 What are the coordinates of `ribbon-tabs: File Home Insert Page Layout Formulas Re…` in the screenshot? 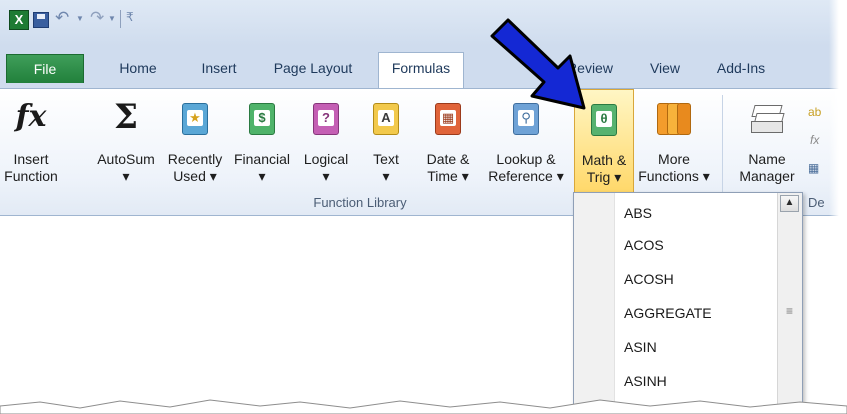 It's located at (423, 67).